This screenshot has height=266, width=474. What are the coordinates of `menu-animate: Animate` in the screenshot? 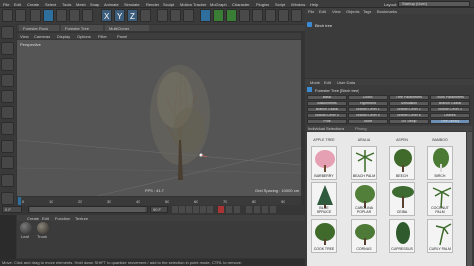 It's located at (111, 4).